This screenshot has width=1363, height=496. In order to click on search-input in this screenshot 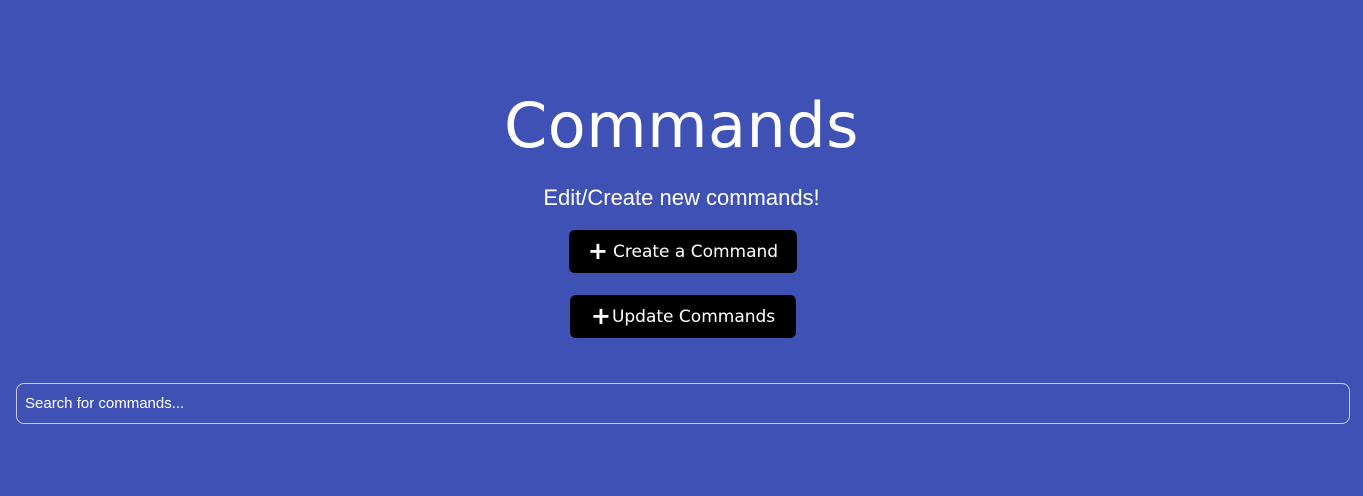, I will do `click(683, 403)`.